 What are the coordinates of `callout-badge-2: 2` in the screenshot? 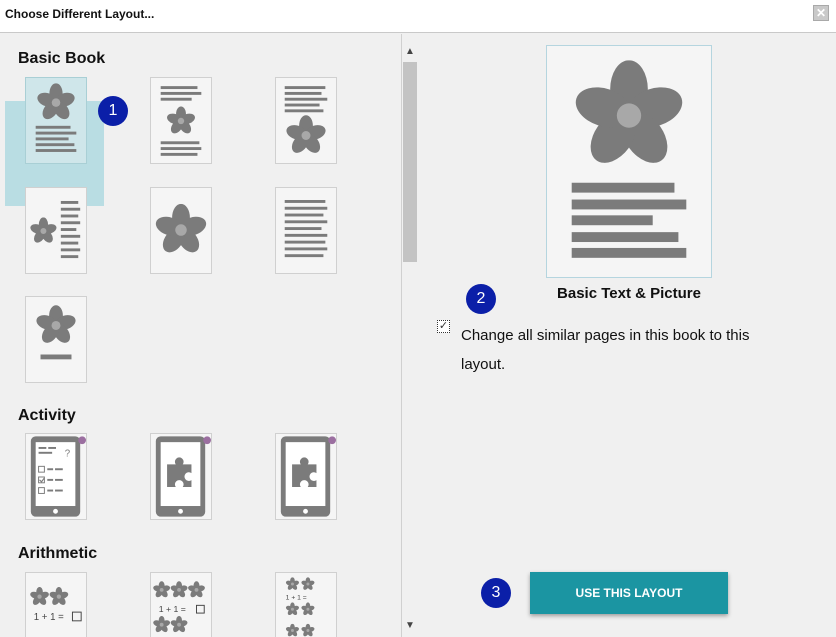 It's located at (481, 299).